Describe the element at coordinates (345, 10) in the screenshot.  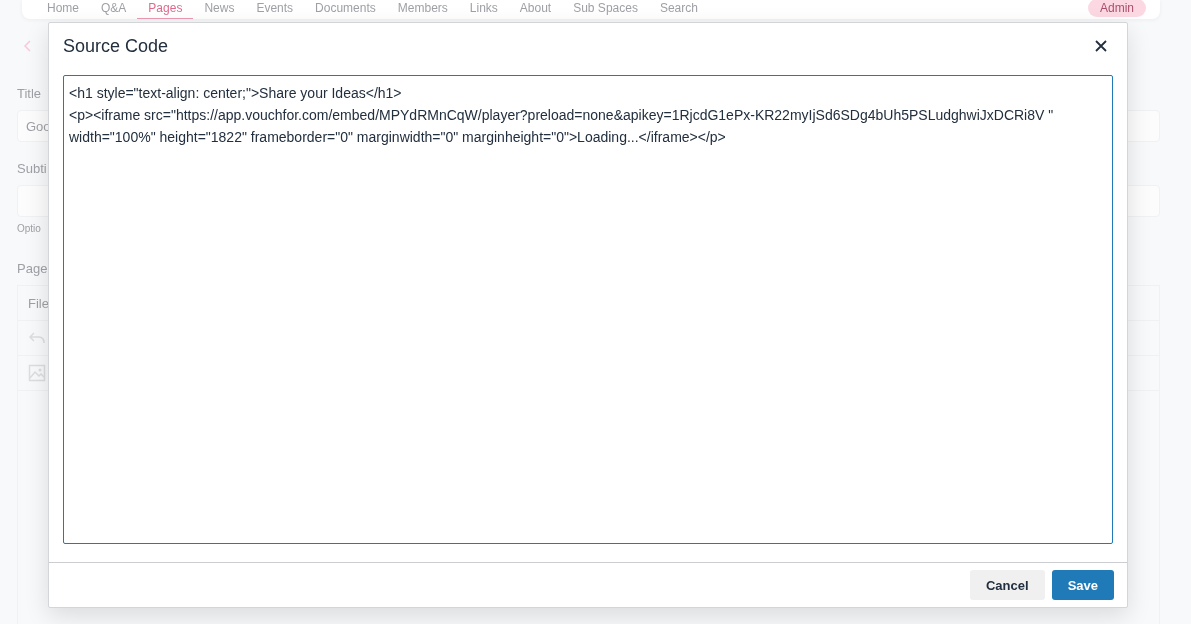
I see `nav-tab: Documents` at that location.